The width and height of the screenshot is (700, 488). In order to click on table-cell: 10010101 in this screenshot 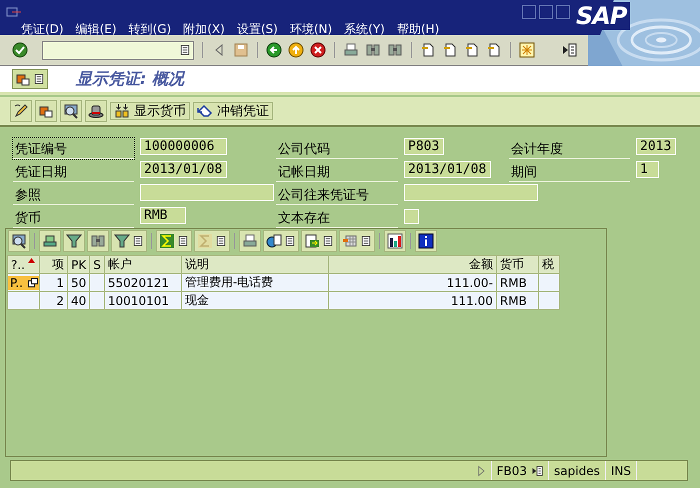, I will do `click(143, 301)`.